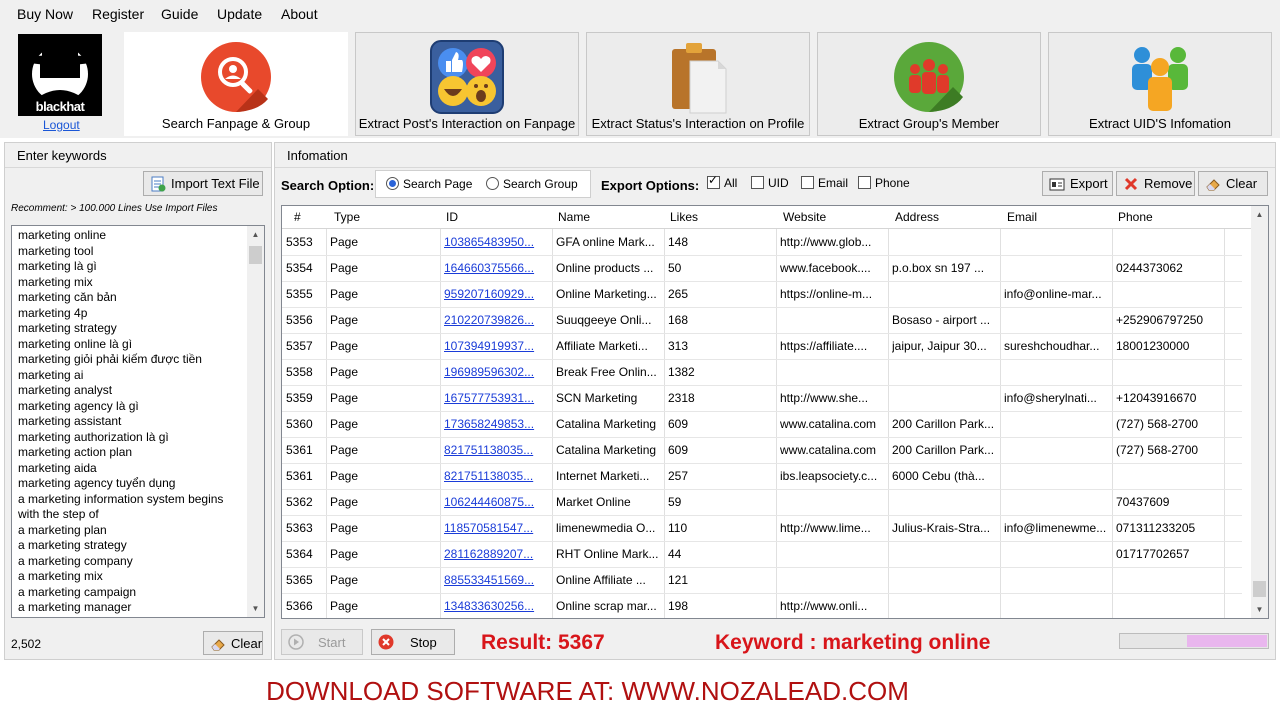 The height and width of the screenshot is (720, 1280). Describe the element at coordinates (233, 643) in the screenshot. I see `clear-keywords-button: Clear` at that location.